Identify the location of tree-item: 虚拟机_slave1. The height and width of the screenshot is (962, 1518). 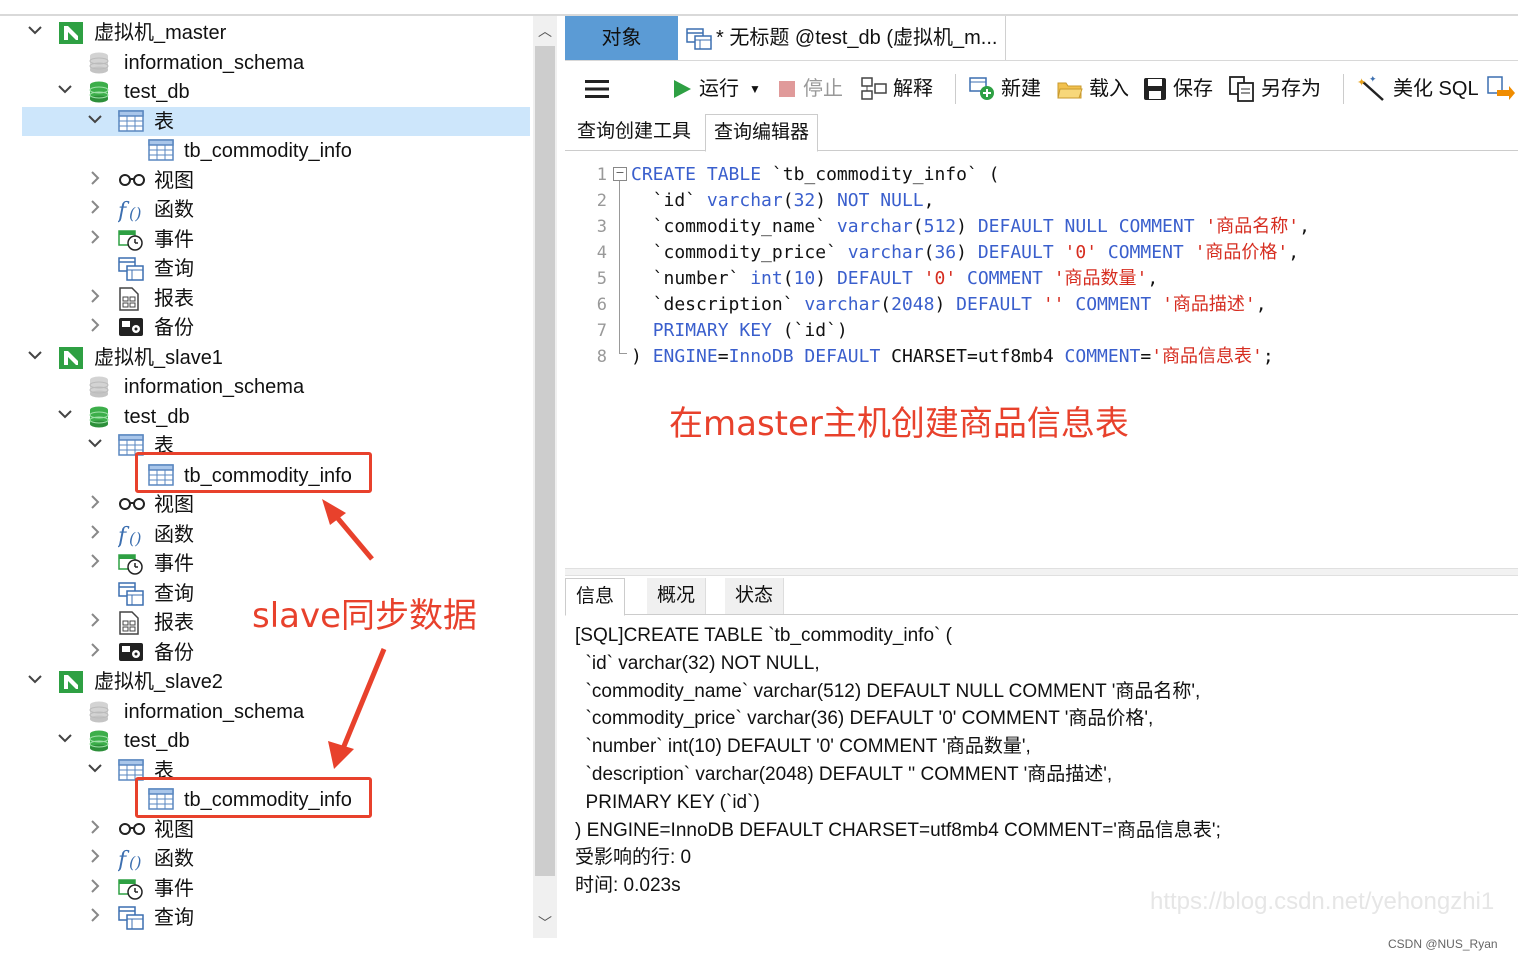
(276, 357).